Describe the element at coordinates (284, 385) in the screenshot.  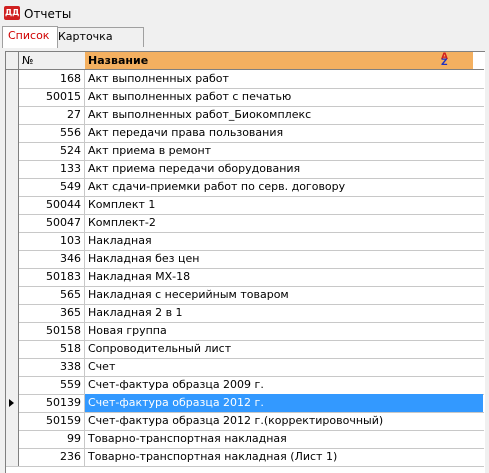
I see `cell-name: Счет-фактура образца 2009 г.` at that location.